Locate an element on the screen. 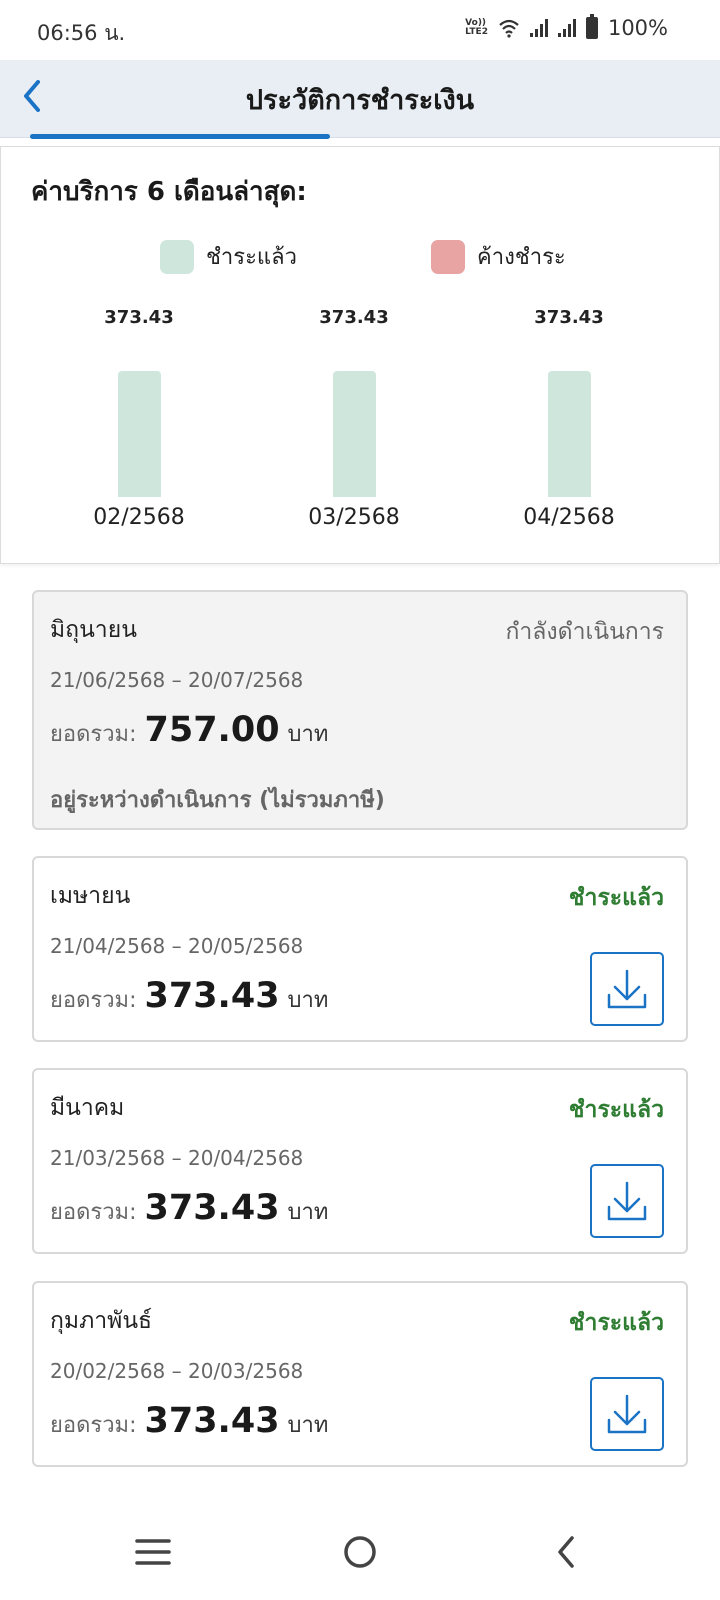 The width and height of the screenshot is (720, 1600). bar-column: 373.43 03/2568 is located at coordinates (354, 427).